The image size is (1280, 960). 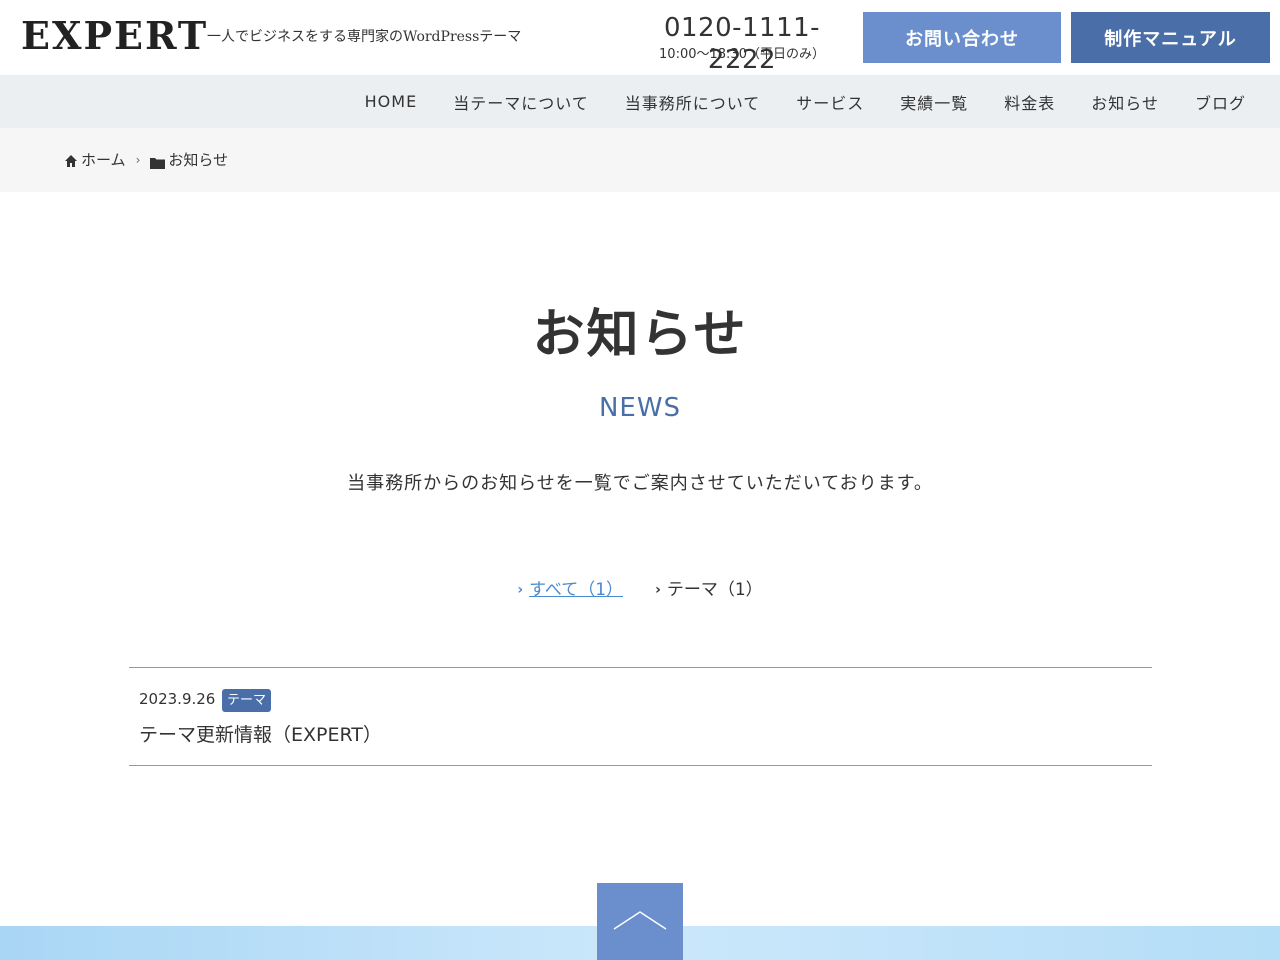 What do you see at coordinates (198, 160) in the screenshot?
I see `breadcrumb-current: お知らせ` at bounding box center [198, 160].